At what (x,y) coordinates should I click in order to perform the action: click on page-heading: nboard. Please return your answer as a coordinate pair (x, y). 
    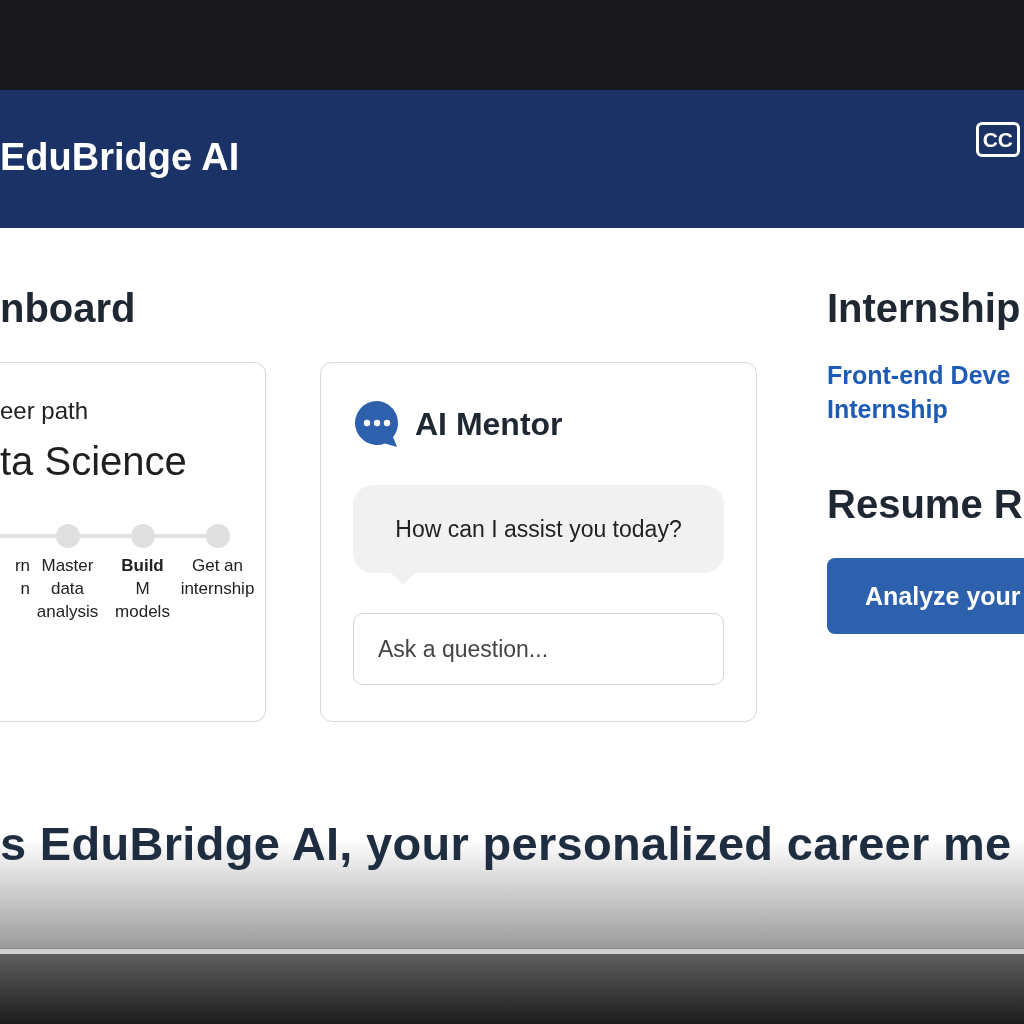
    Looking at the image, I should click on (68, 308).